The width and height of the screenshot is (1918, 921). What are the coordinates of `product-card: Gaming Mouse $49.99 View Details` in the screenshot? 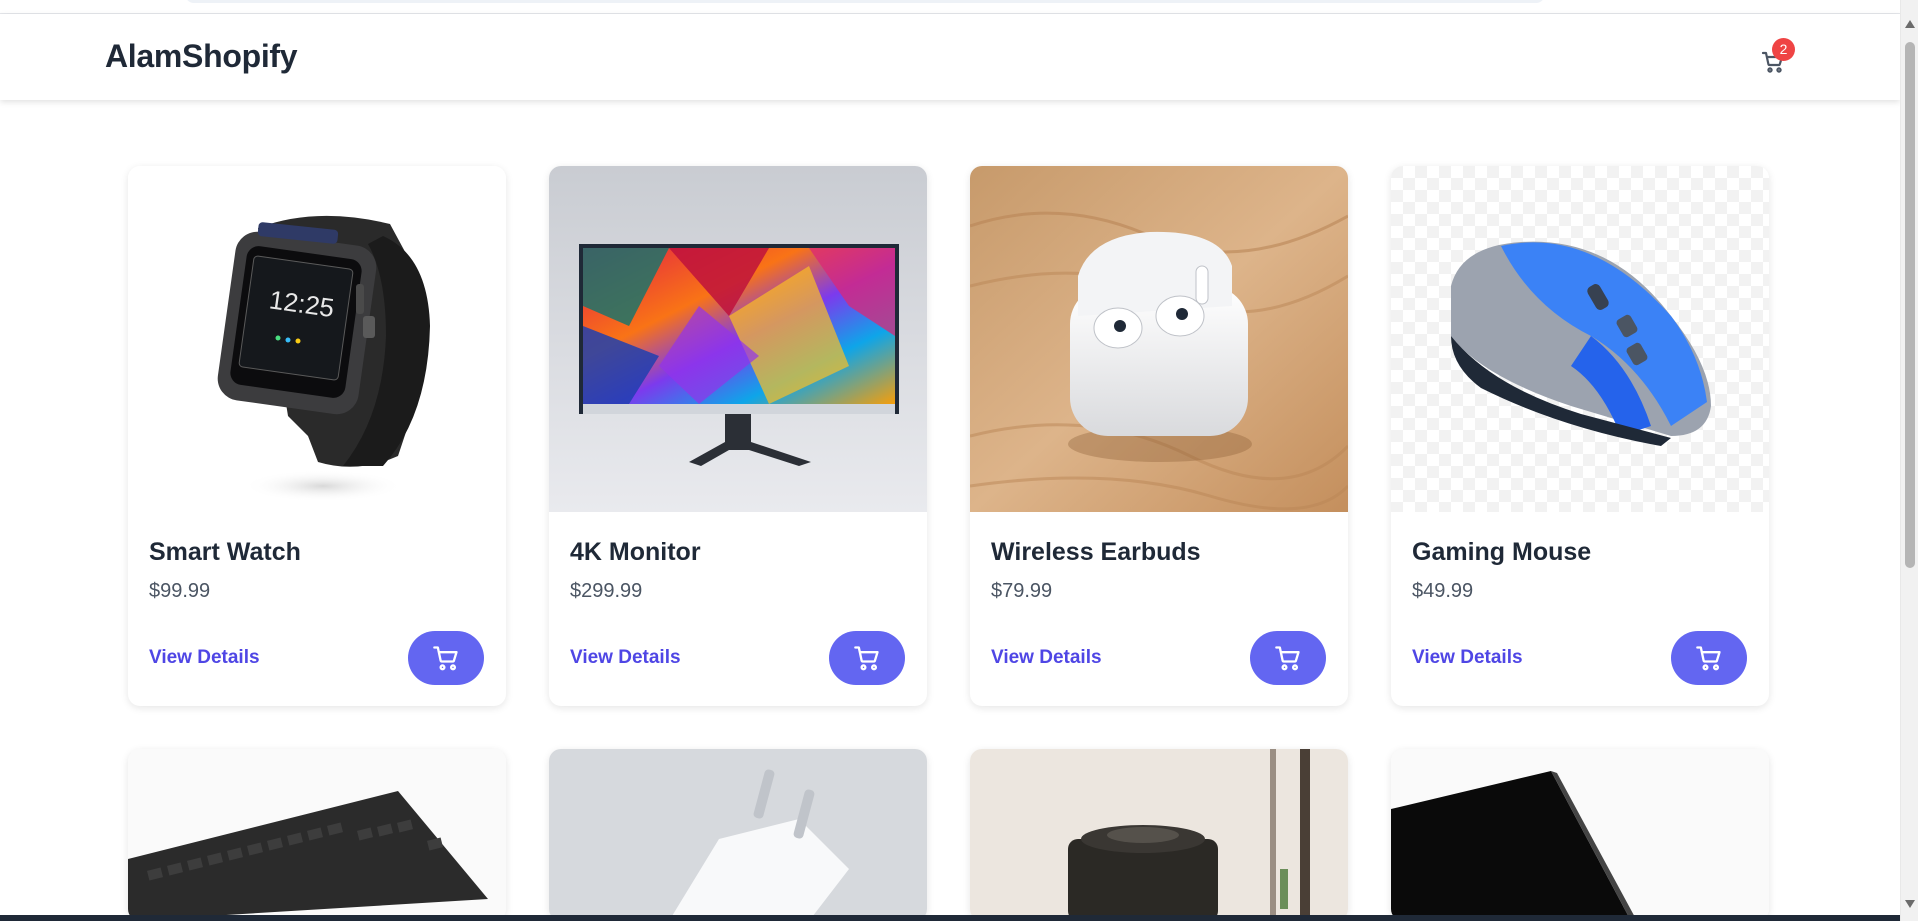 It's located at (1580, 436).